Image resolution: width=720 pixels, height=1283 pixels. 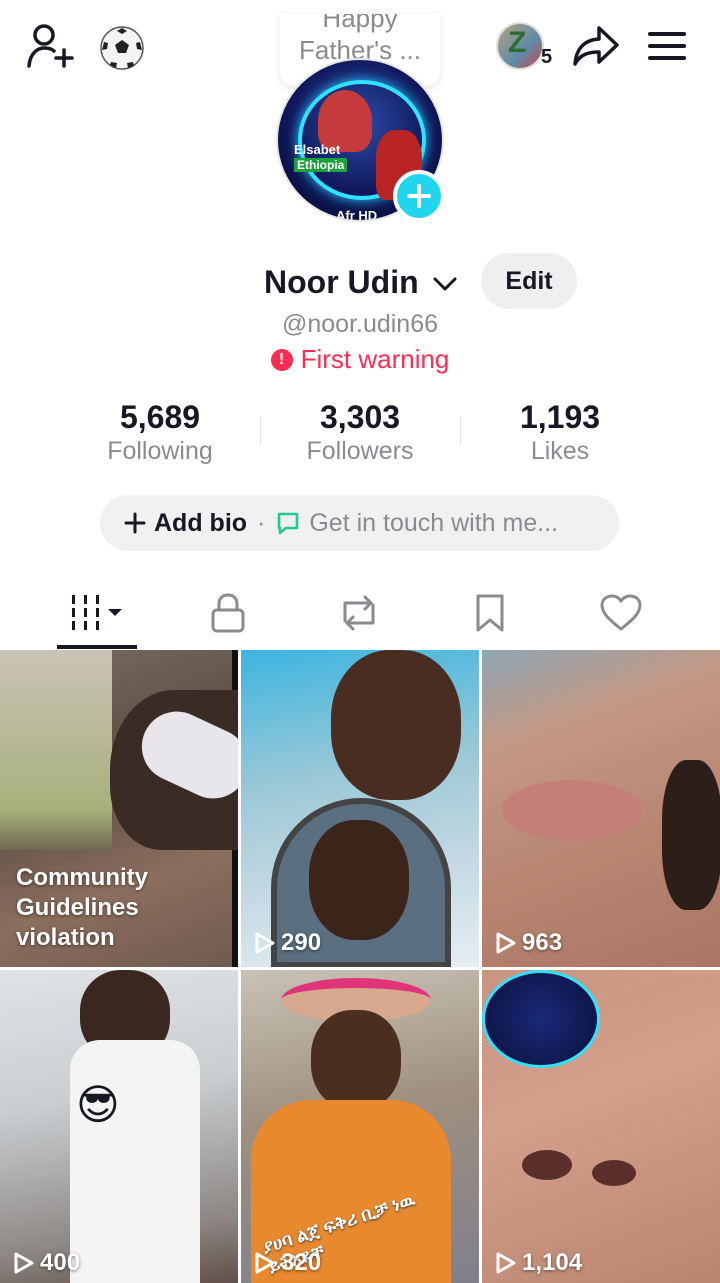 I want to click on tab-videos, so click(x=98, y=613).